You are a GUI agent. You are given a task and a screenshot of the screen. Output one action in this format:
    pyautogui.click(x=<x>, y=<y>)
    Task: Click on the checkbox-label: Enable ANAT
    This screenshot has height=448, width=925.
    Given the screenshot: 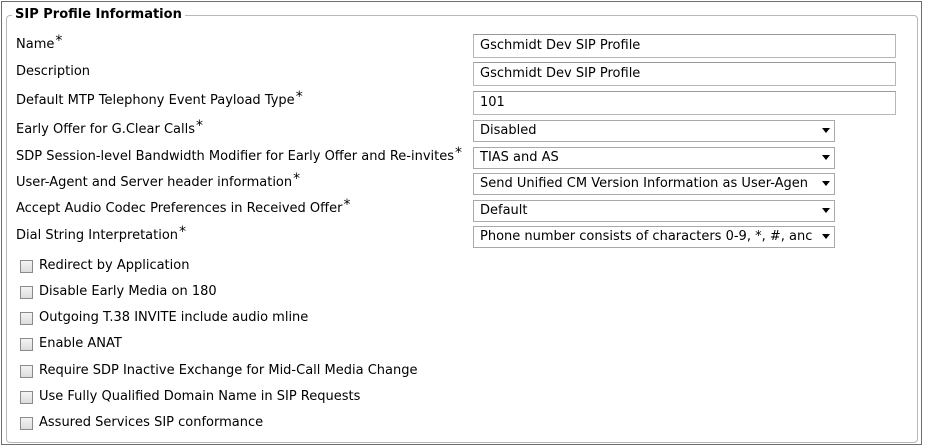 What is the action you would take?
    pyautogui.click(x=80, y=343)
    